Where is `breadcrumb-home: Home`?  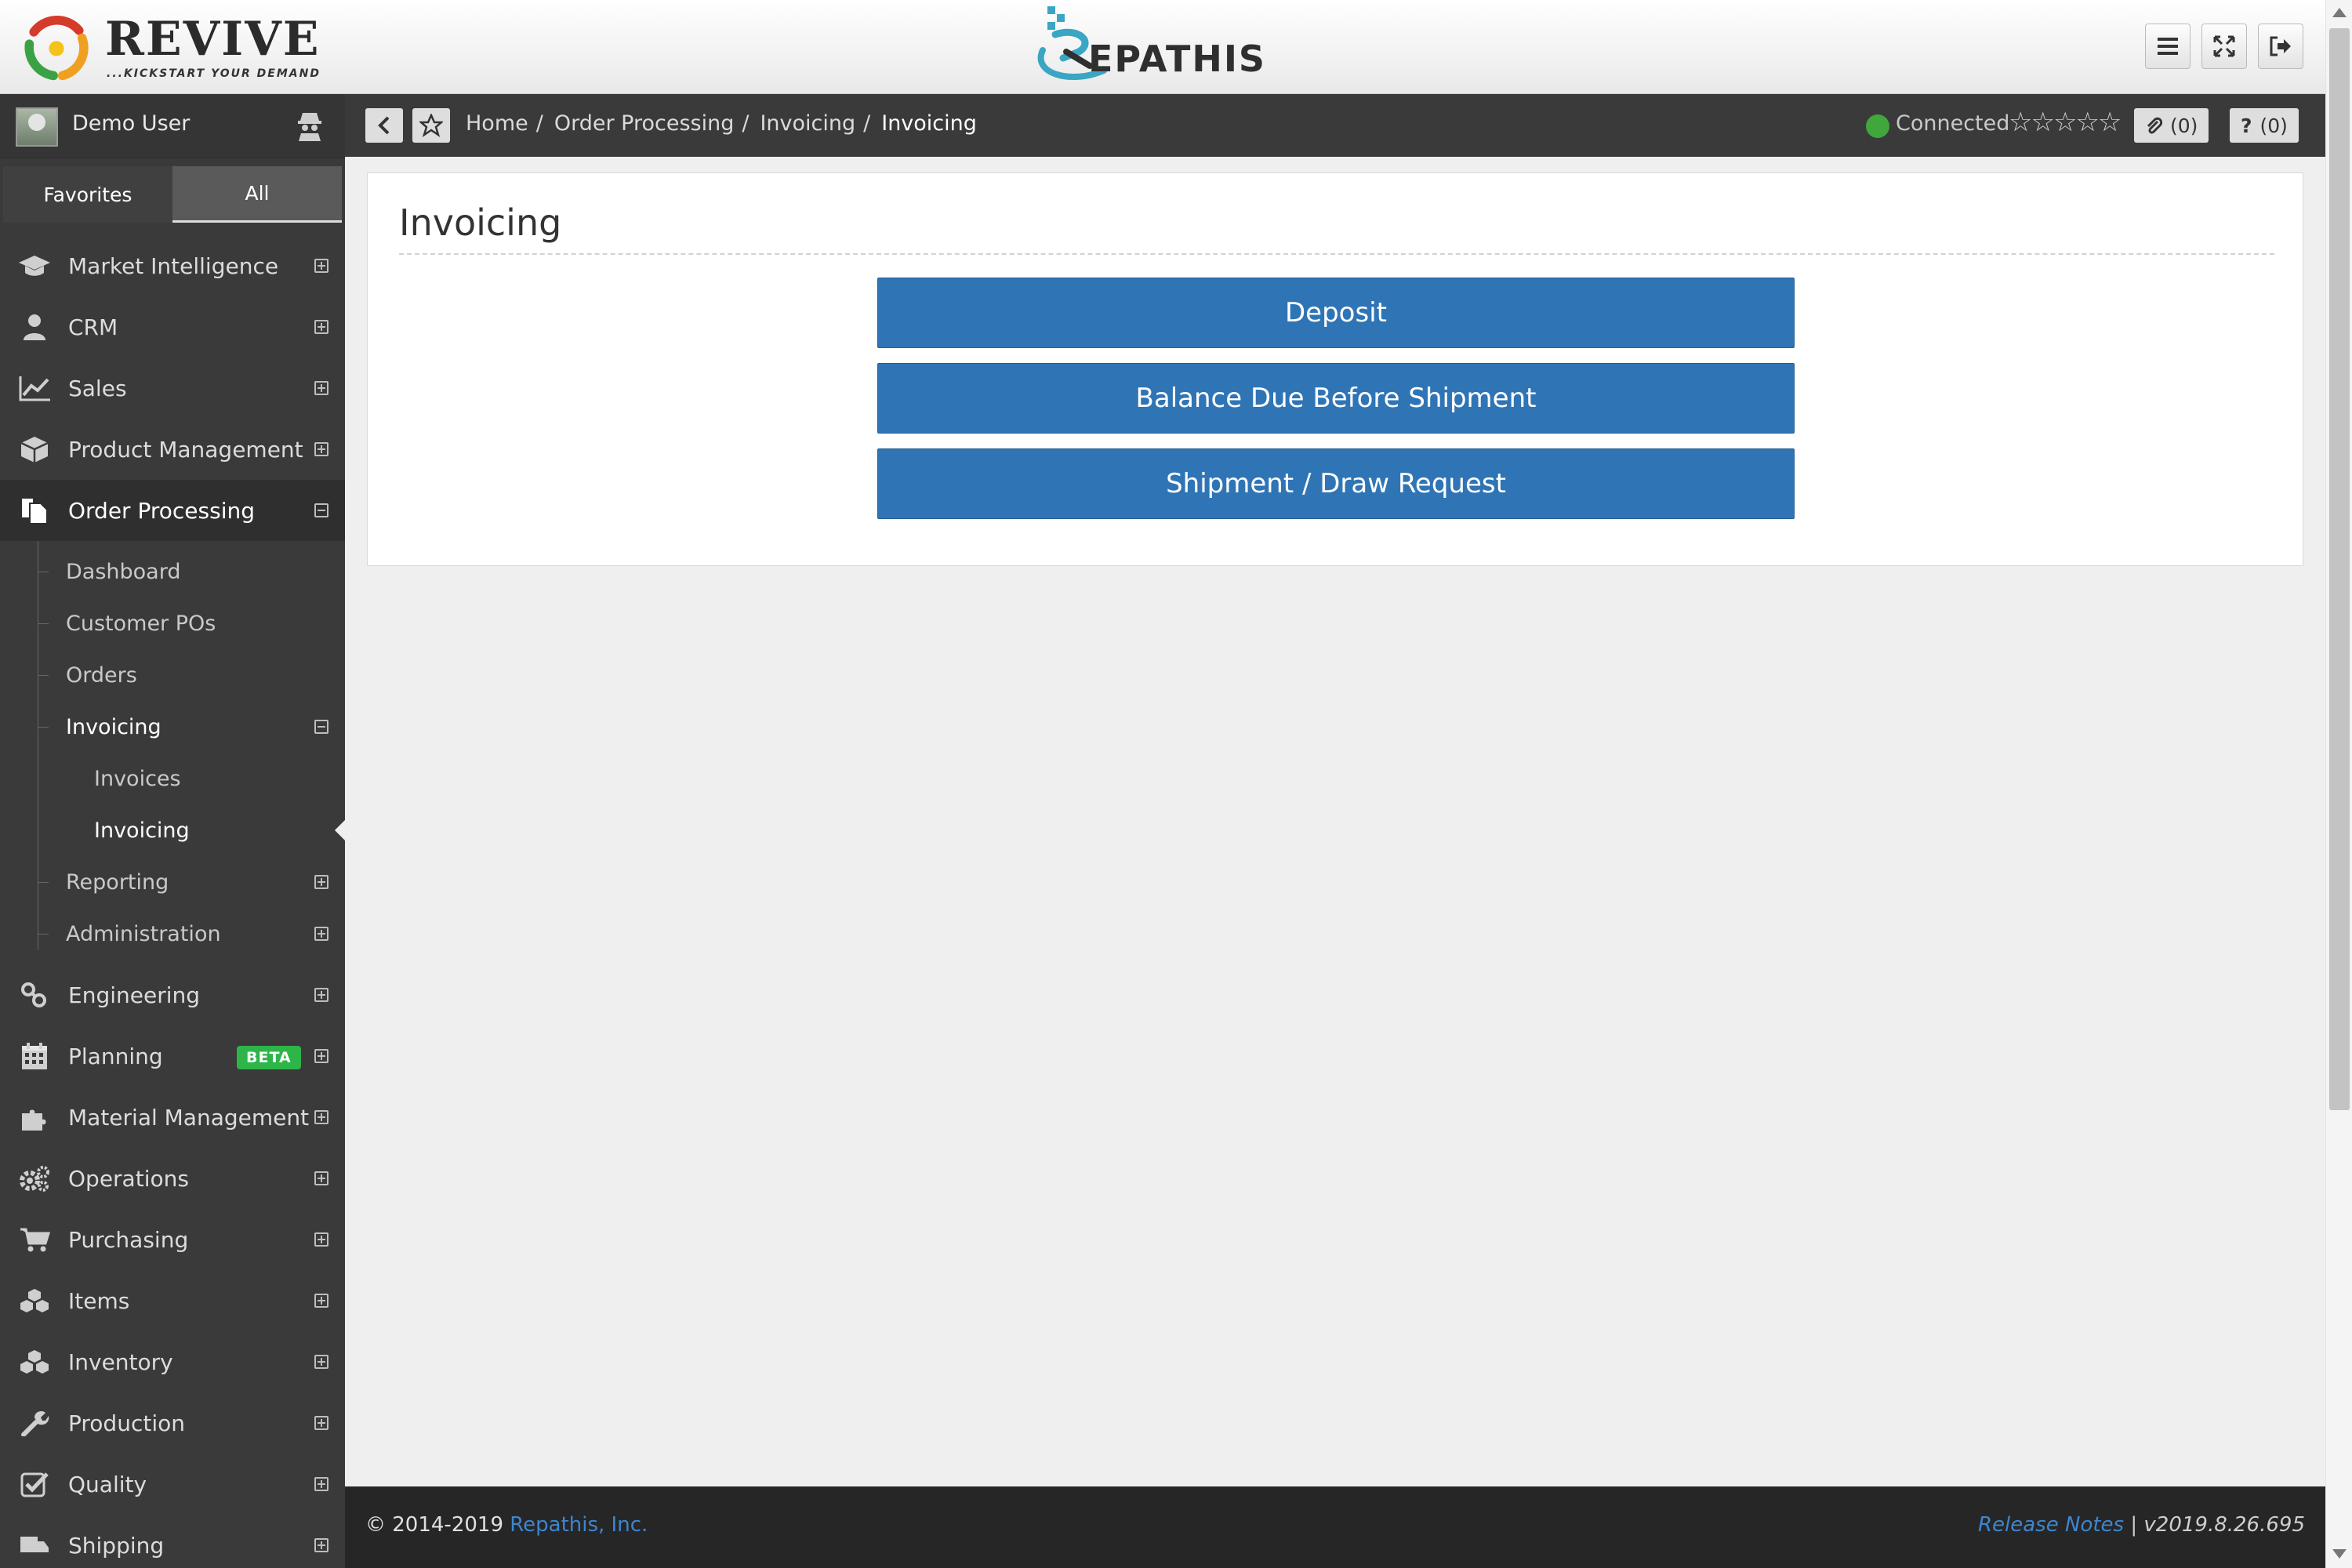
breadcrumb-home: Home is located at coordinates (497, 123).